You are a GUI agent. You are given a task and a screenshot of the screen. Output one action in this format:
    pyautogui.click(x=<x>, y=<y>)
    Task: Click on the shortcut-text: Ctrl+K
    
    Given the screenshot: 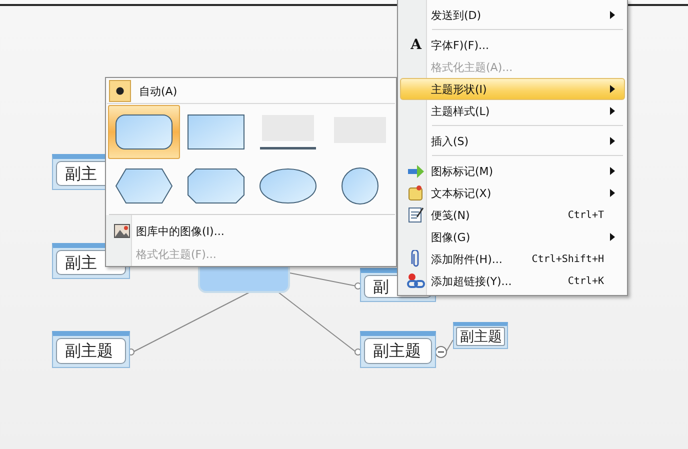 What is the action you would take?
    pyautogui.click(x=586, y=281)
    